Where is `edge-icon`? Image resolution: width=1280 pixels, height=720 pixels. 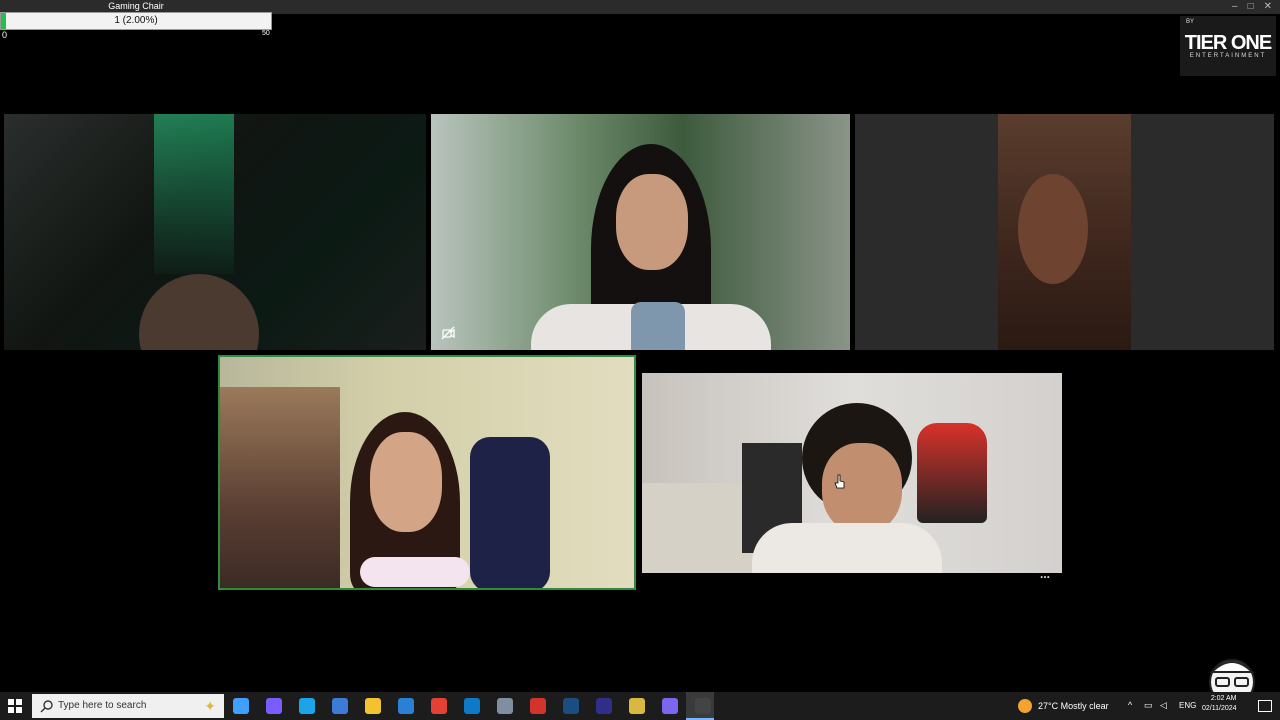 edge-icon is located at coordinates (307, 706).